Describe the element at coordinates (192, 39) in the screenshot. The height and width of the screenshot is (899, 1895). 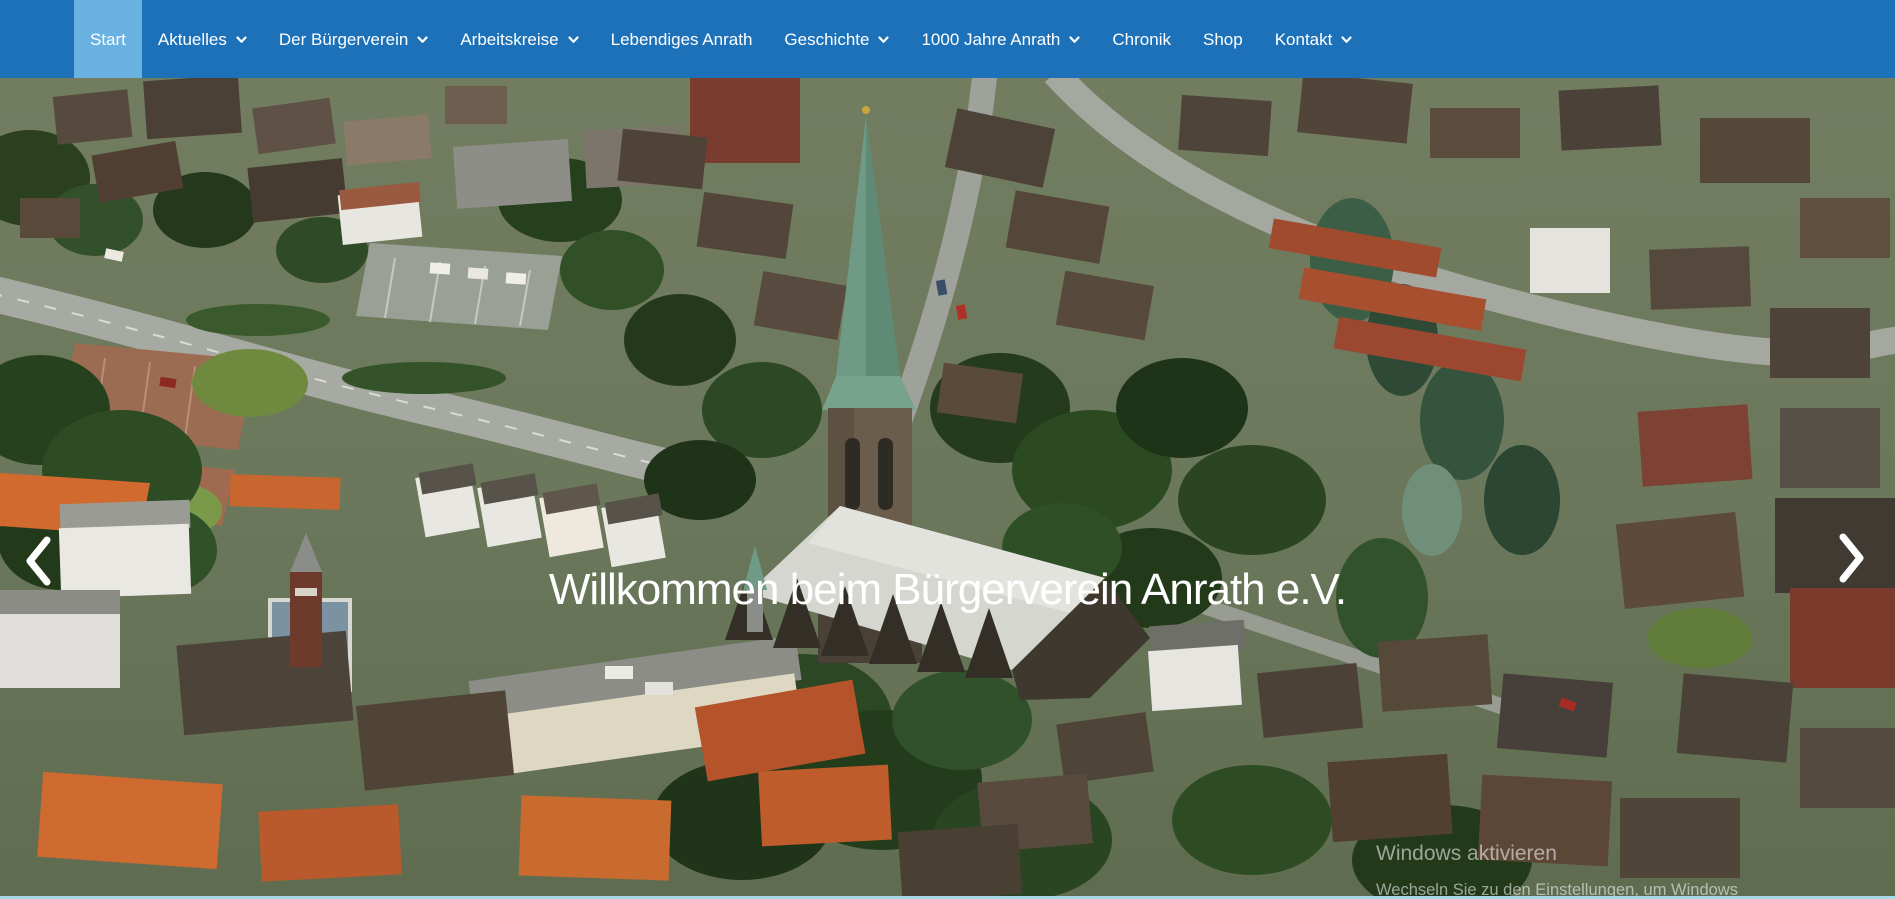
I see `nav-item-label: Aktuelles` at that location.